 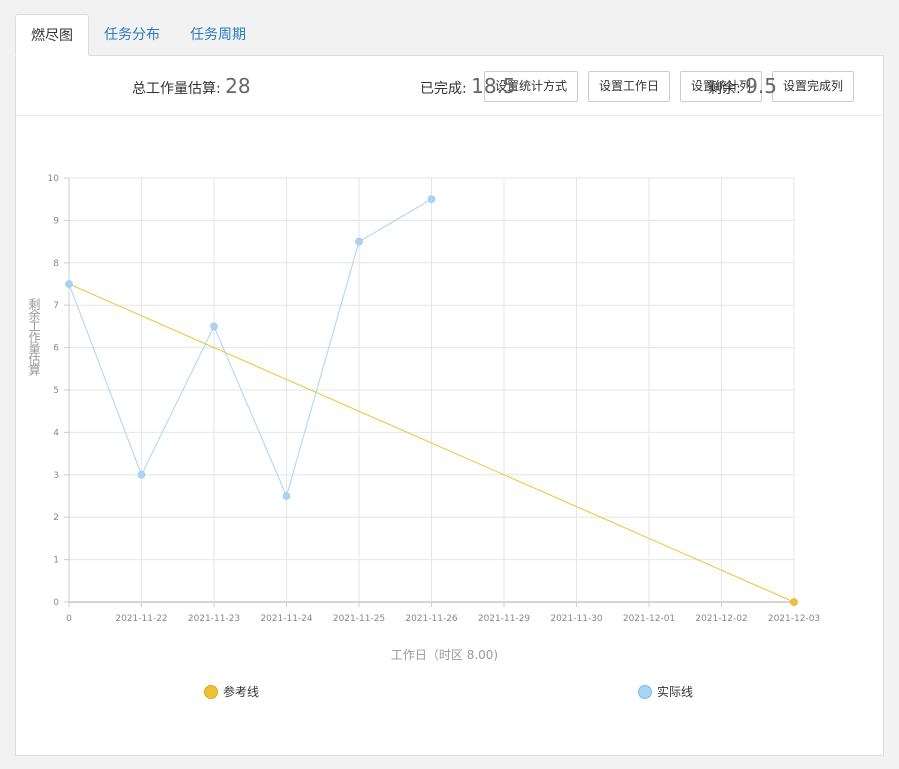 I want to click on x-tick-label: 2021-11-24, so click(x=286, y=619).